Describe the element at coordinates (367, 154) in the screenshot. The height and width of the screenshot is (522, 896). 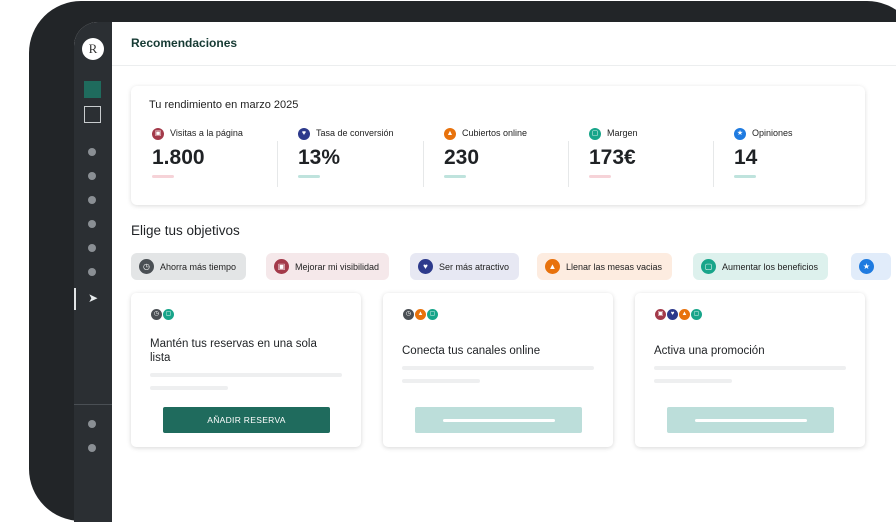
I see `metric-conversion: ♥ Tasa de conversión 13%` at that location.